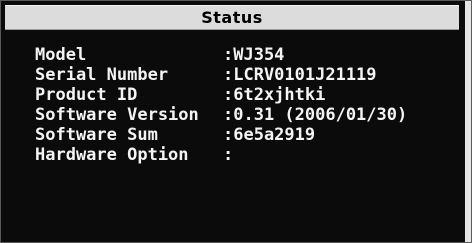 This screenshot has height=243, width=472. What do you see at coordinates (86, 95) in the screenshot?
I see `product-id-label: Product ID` at bounding box center [86, 95].